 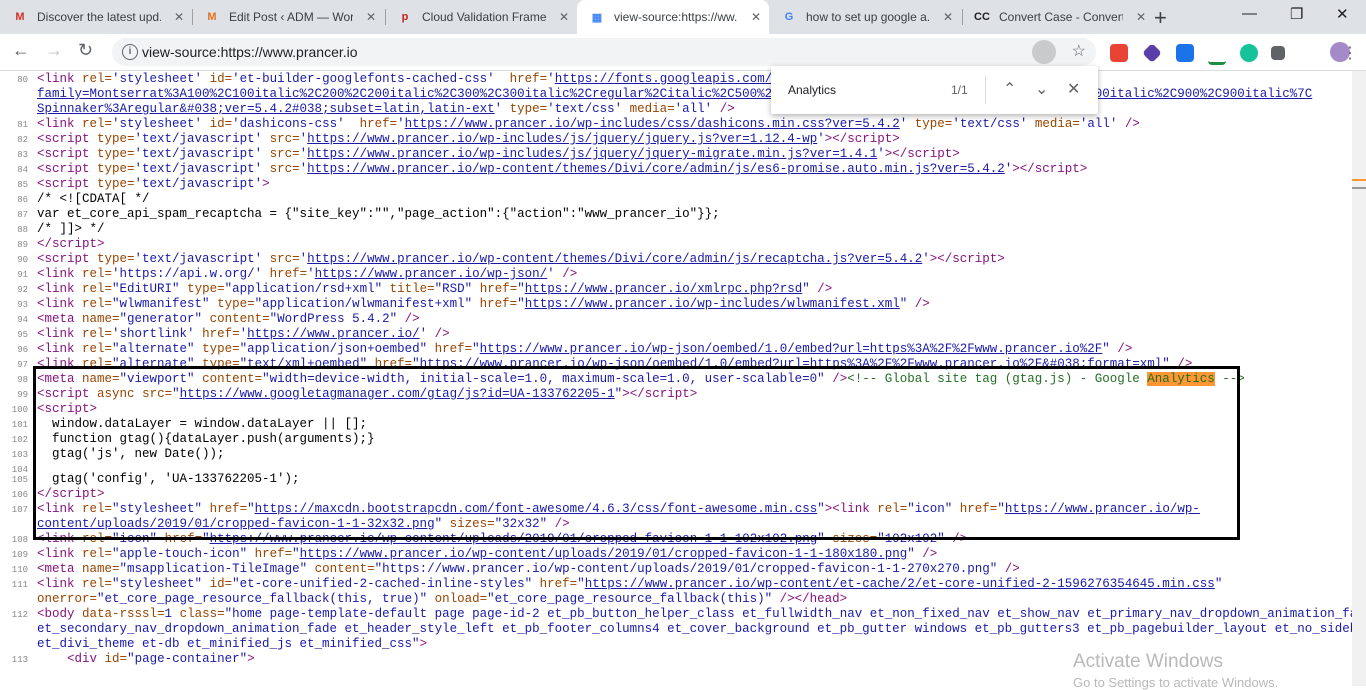 I want to click on maximize-icon: ❐, so click(x=1296, y=14).